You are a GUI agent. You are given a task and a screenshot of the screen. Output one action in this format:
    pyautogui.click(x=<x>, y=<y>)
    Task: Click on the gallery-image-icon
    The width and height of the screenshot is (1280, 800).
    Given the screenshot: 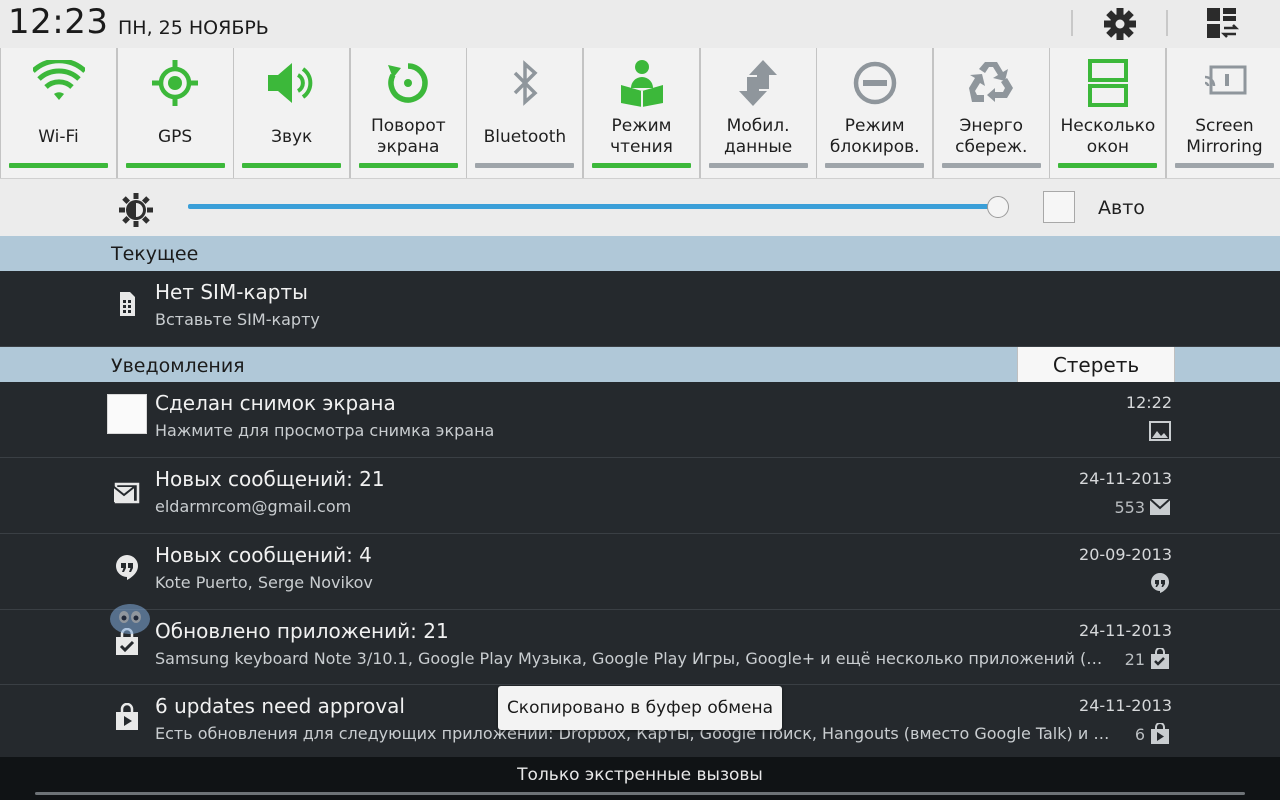 What is the action you would take?
    pyautogui.click(x=1160, y=431)
    